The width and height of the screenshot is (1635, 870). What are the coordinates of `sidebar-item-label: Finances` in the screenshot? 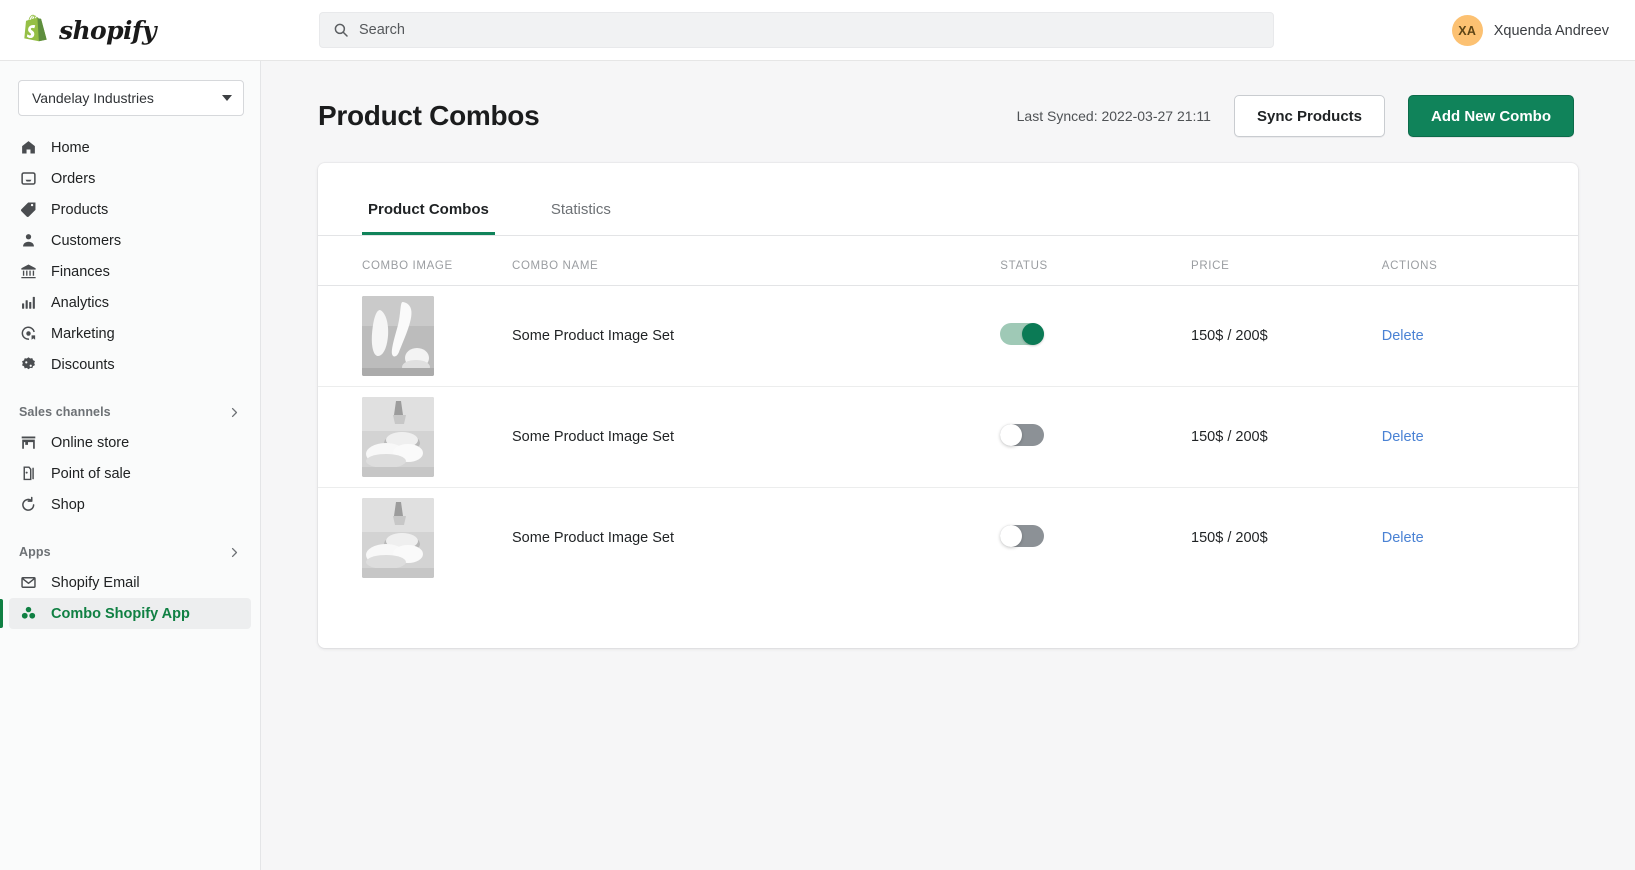 It's located at (80, 271).